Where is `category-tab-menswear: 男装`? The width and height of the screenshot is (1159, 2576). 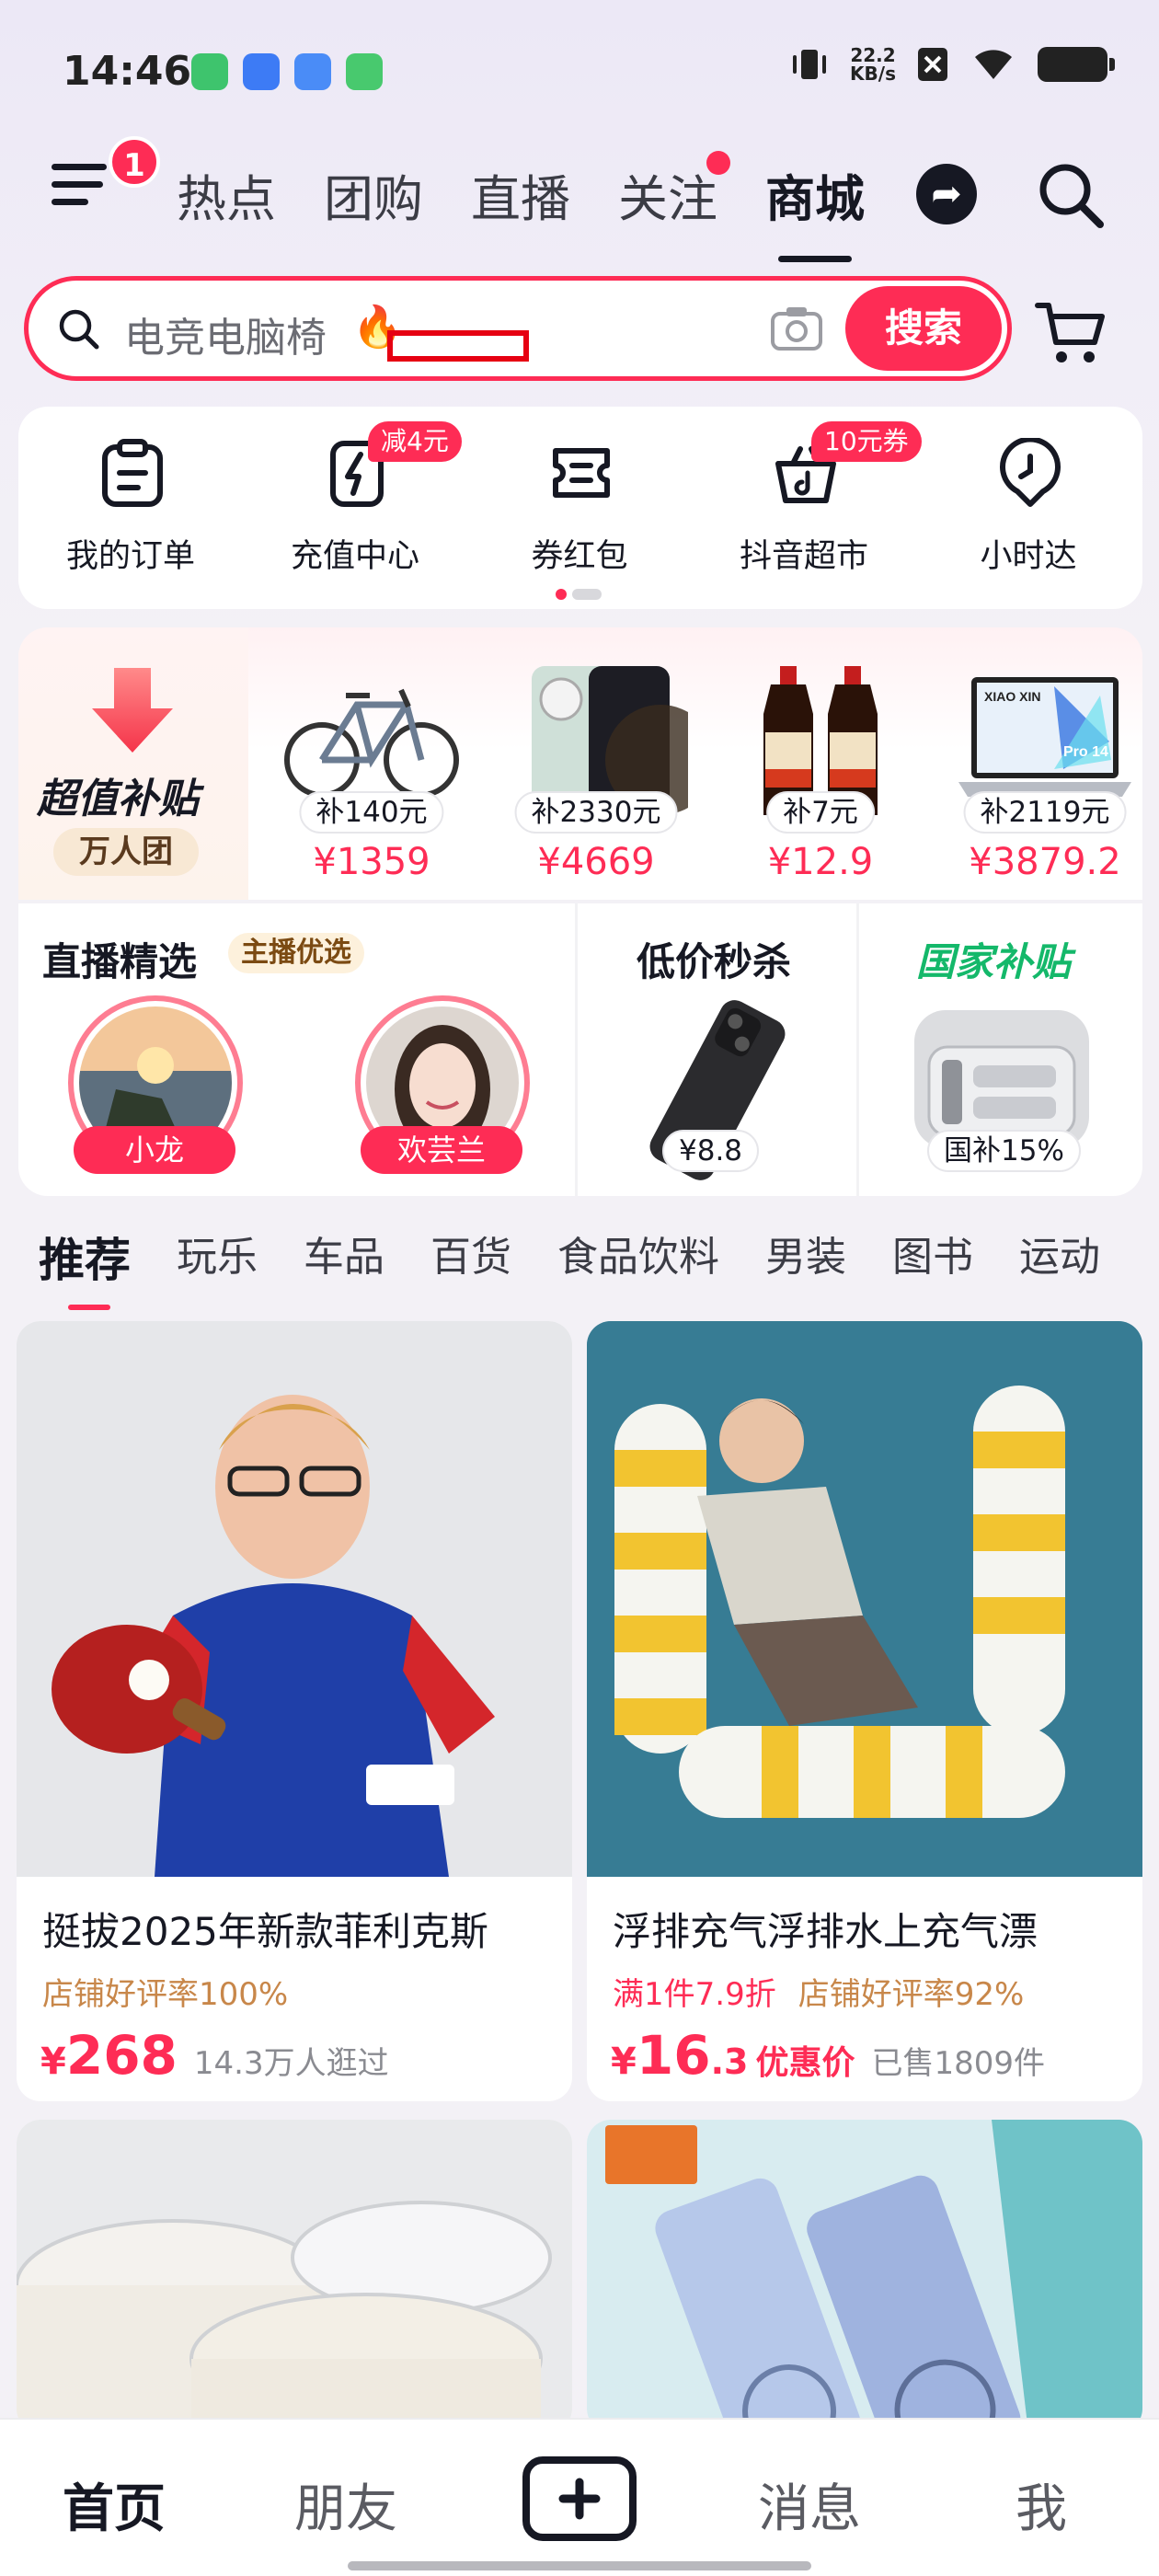 category-tab-menswear: 男装 is located at coordinates (805, 1257).